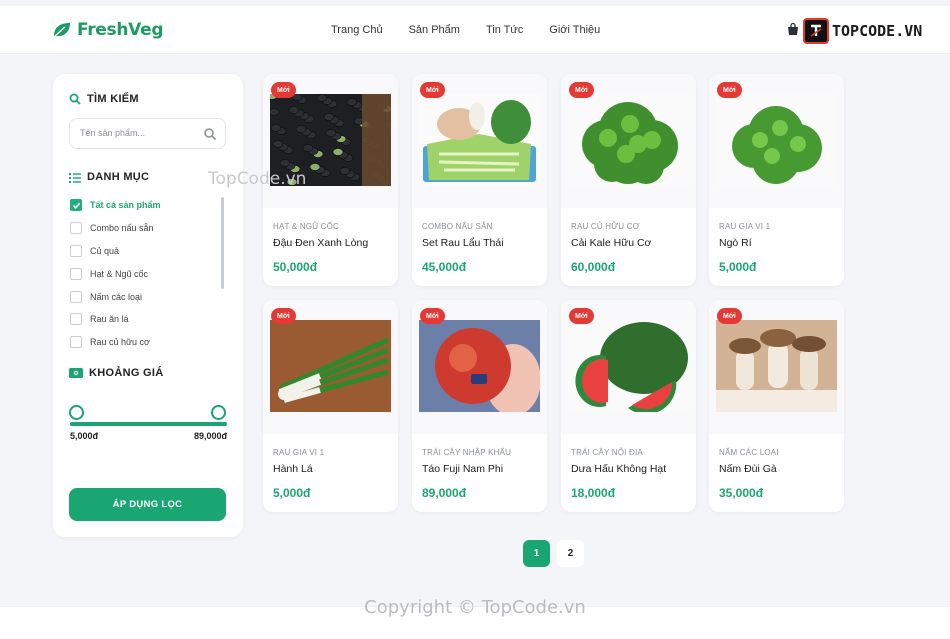 This screenshot has width=950, height=639. I want to click on category-item: Hạt & Ngũ cốc, so click(145, 273).